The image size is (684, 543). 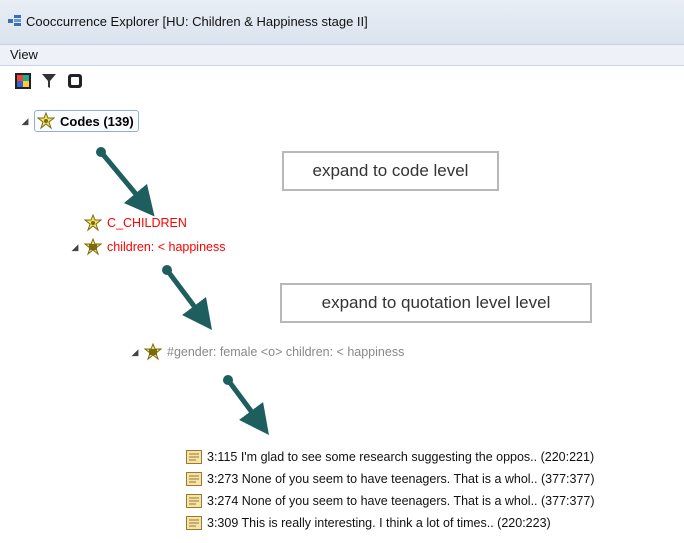 I want to click on menu-view: View, so click(x=24, y=54).